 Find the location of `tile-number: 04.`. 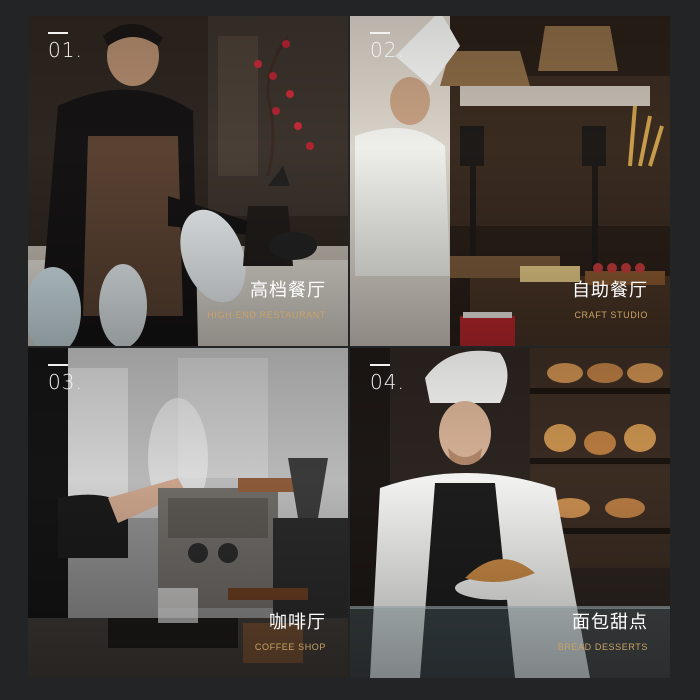

tile-number: 04. is located at coordinates (387, 379).